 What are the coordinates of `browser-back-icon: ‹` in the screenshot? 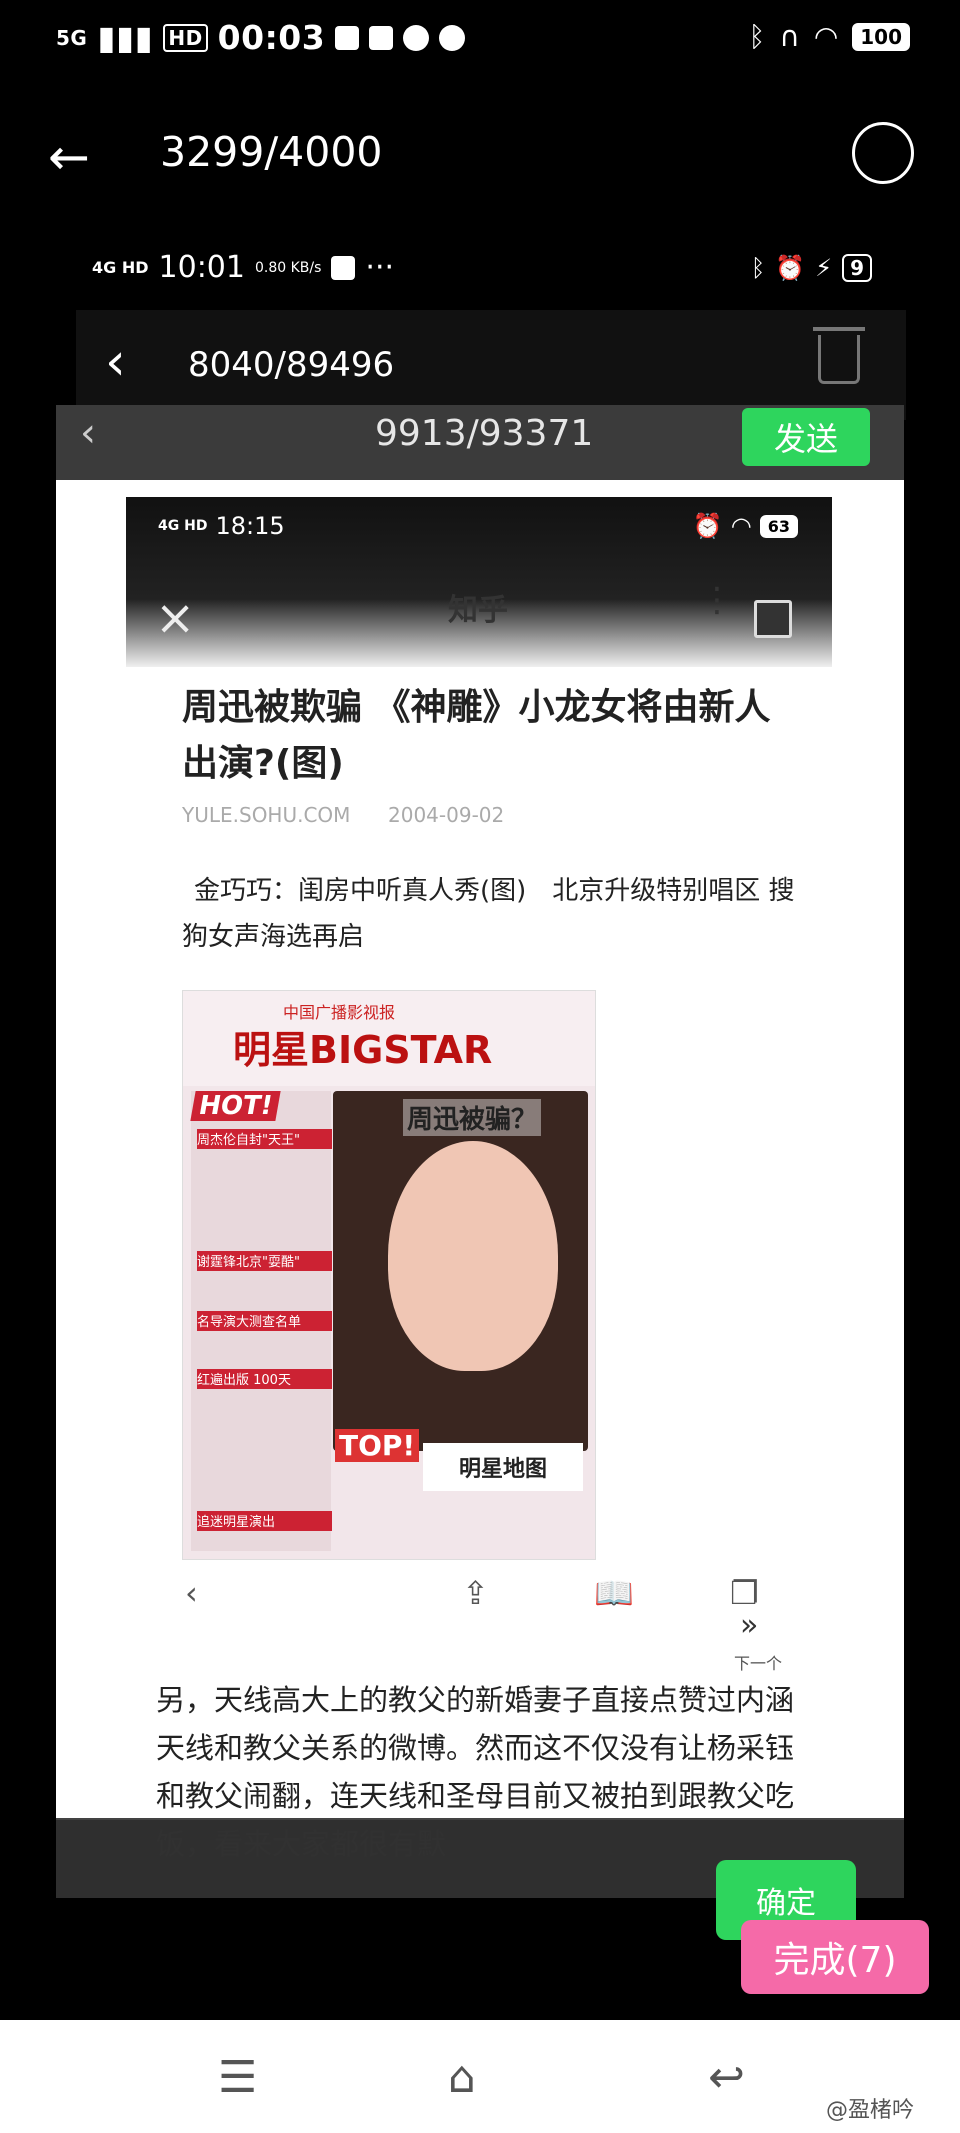 It's located at (191, 1593).